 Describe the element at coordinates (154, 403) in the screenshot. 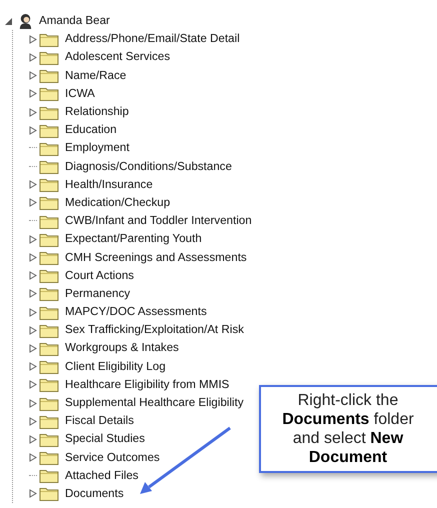

I see `tree-item-label: Supplemental Healthcare Eligibility` at that location.